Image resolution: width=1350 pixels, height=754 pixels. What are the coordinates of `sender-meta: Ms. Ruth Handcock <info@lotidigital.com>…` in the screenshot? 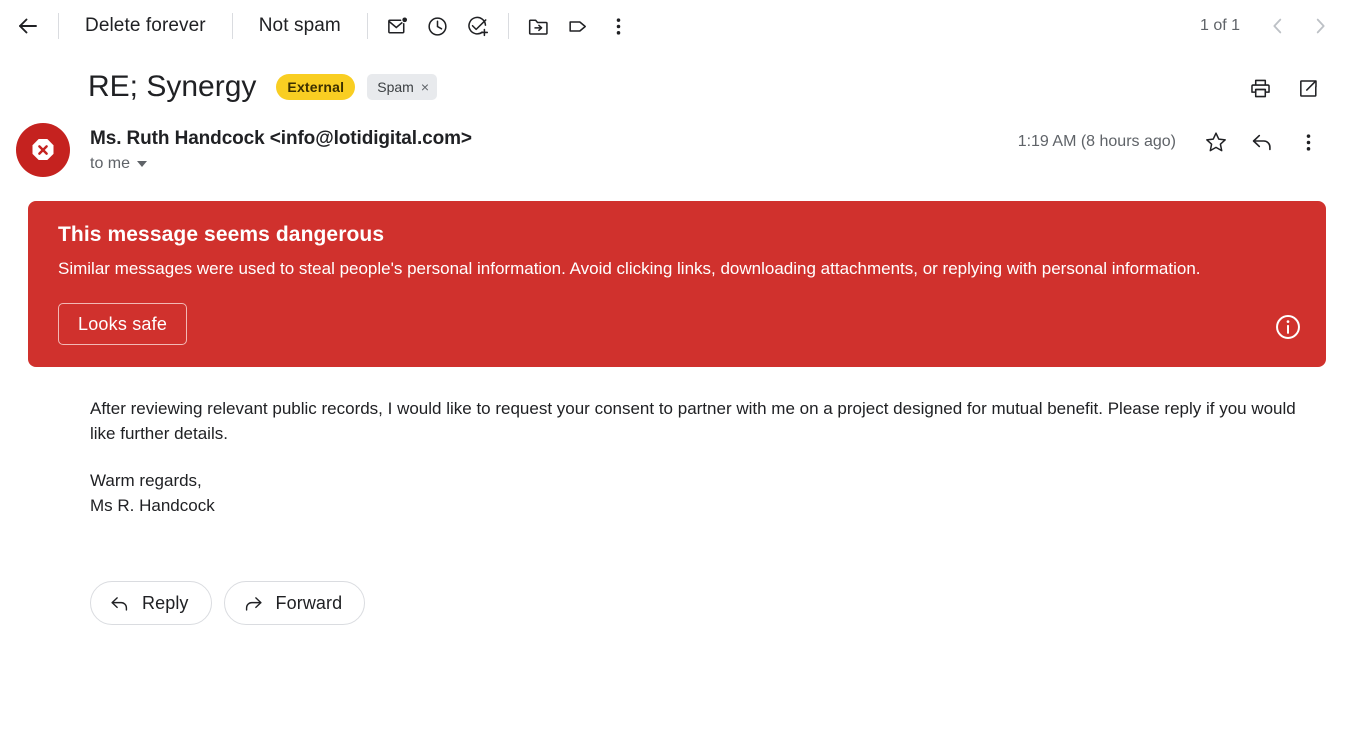 It's located at (281, 148).